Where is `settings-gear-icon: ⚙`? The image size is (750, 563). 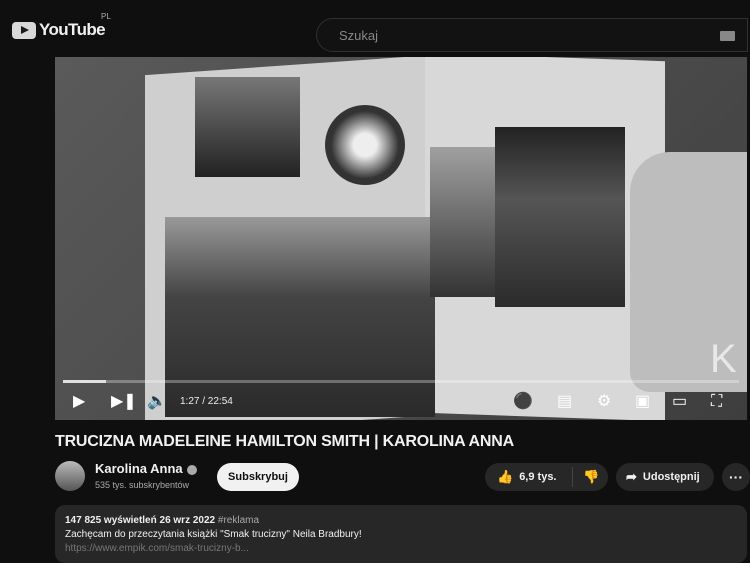 settings-gear-icon: ⚙ is located at coordinates (604, 402).